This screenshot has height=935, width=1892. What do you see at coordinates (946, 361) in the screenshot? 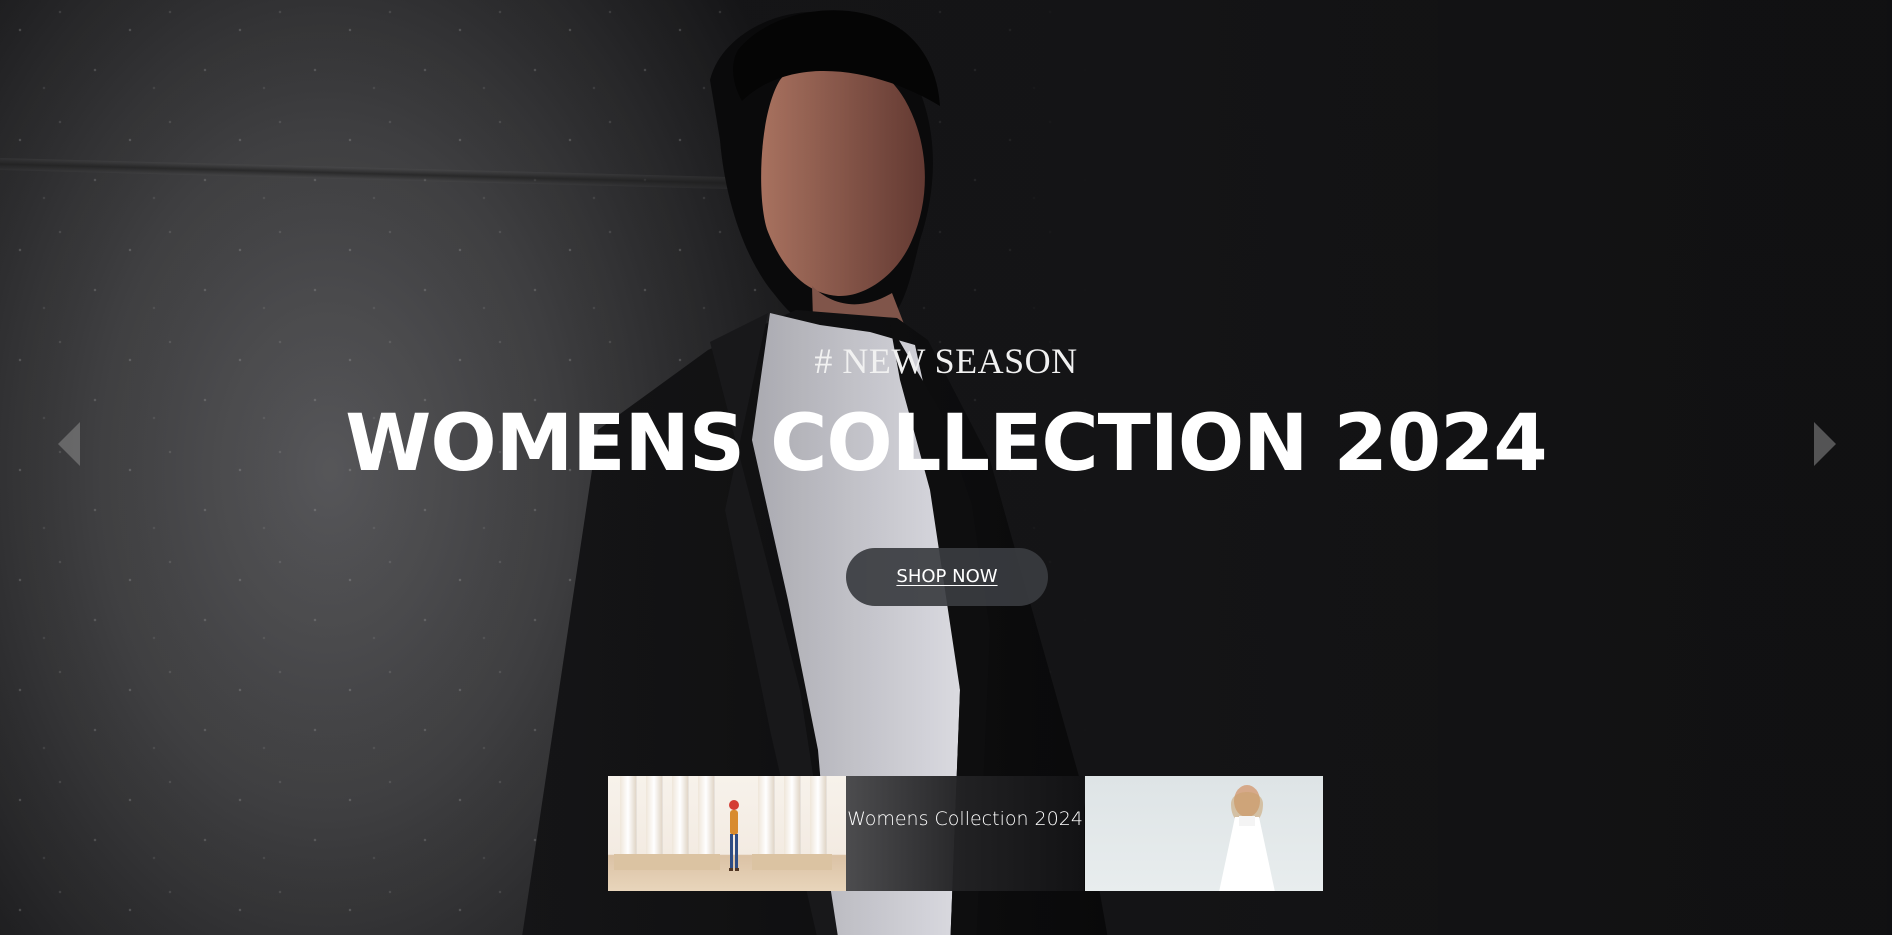
I see `hero-eyebrow: # NEW SEASON` at bounding box center [946, 361].